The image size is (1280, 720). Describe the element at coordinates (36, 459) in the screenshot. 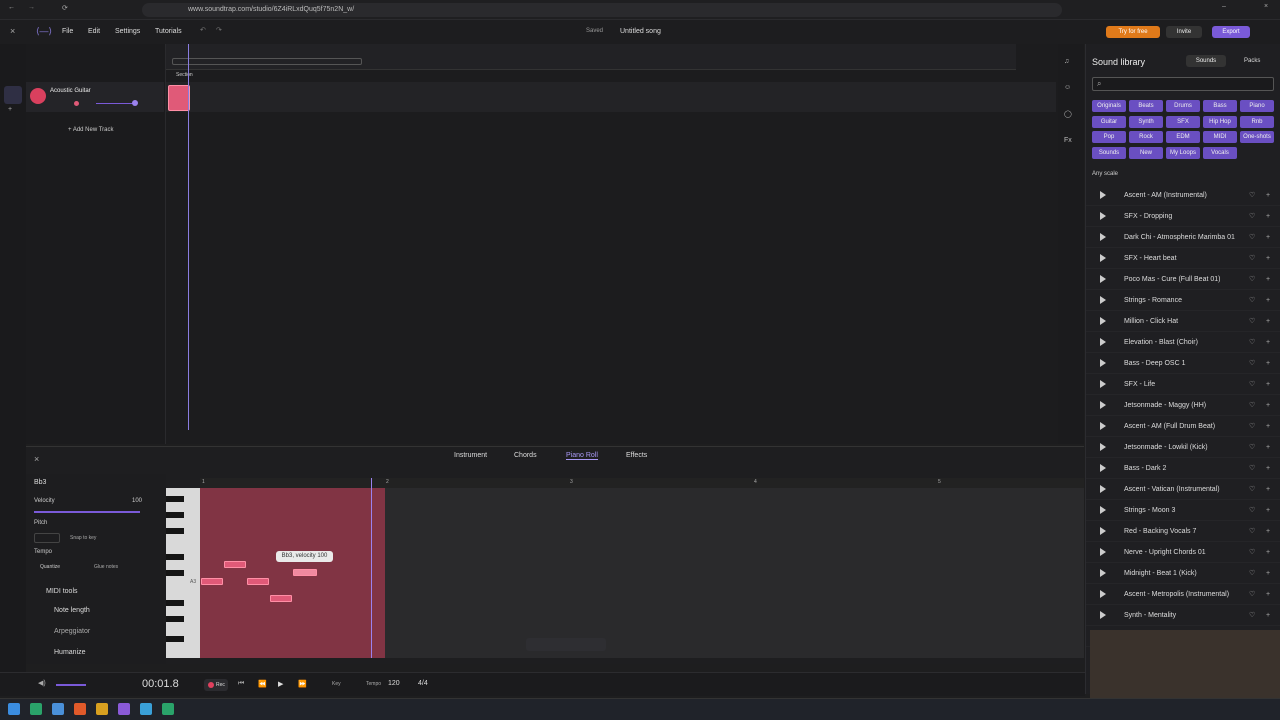

I see `close-editor-icon: ×` at that location.